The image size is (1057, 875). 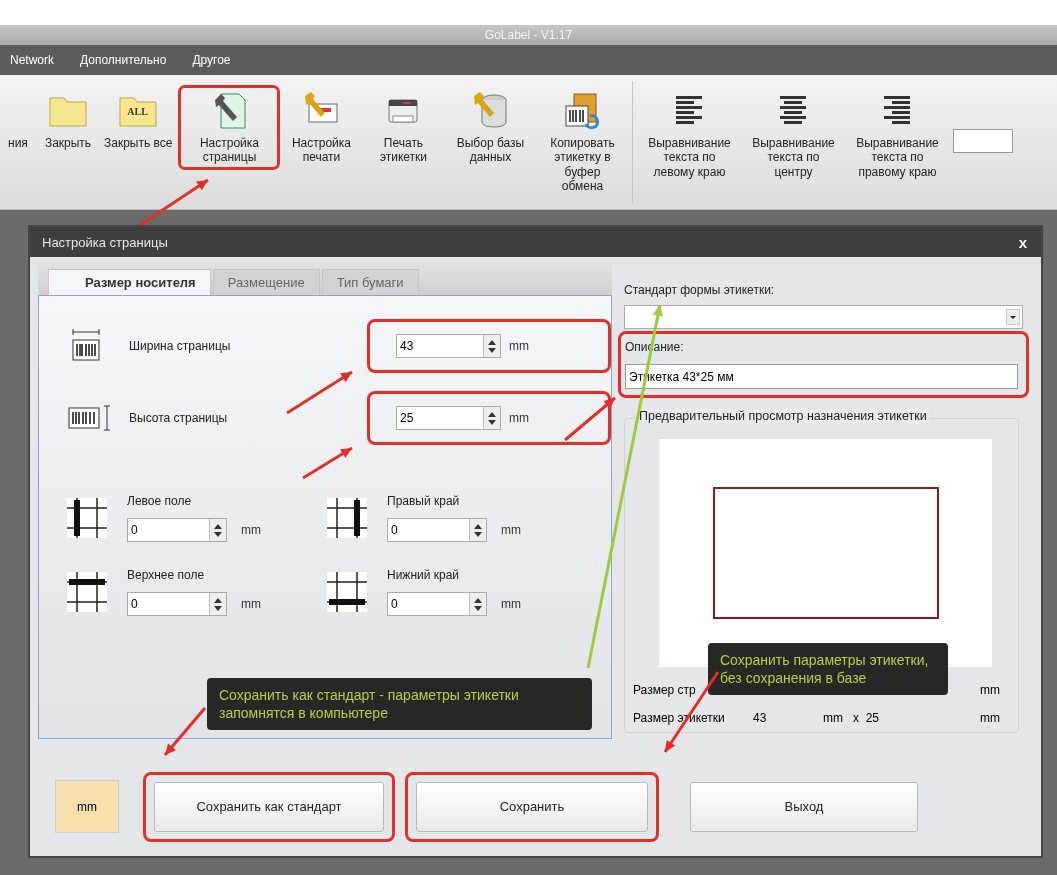 I want to click on field-label: Стандарт формы этикетки:, so click(x=700, y=290).